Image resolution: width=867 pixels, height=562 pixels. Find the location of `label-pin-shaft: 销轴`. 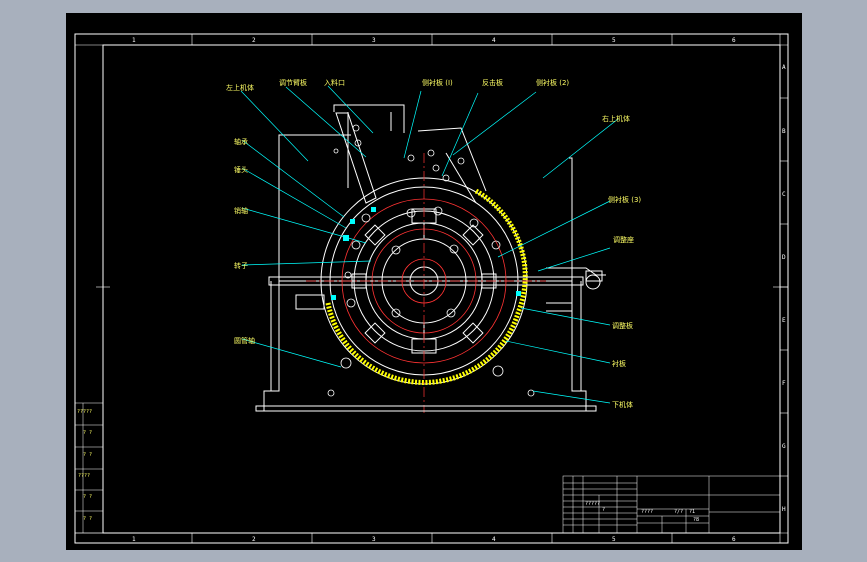

label-pin-shaft: 销轴 is located at coordinates (241, 210).